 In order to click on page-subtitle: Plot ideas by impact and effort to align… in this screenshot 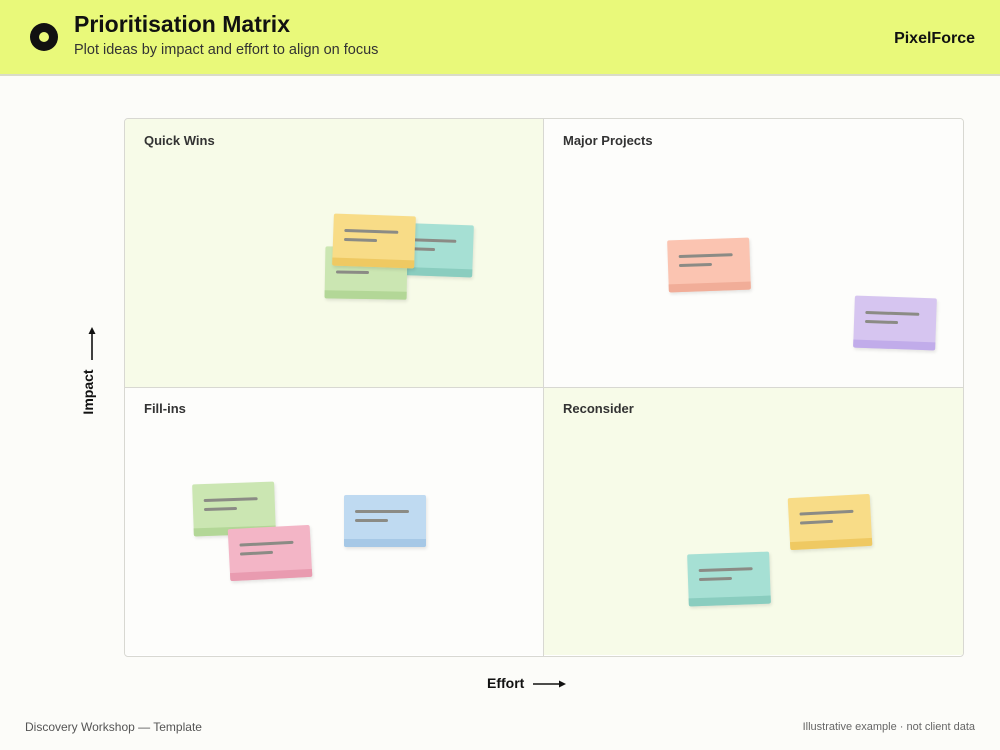, I will do `click(226, 50)`.